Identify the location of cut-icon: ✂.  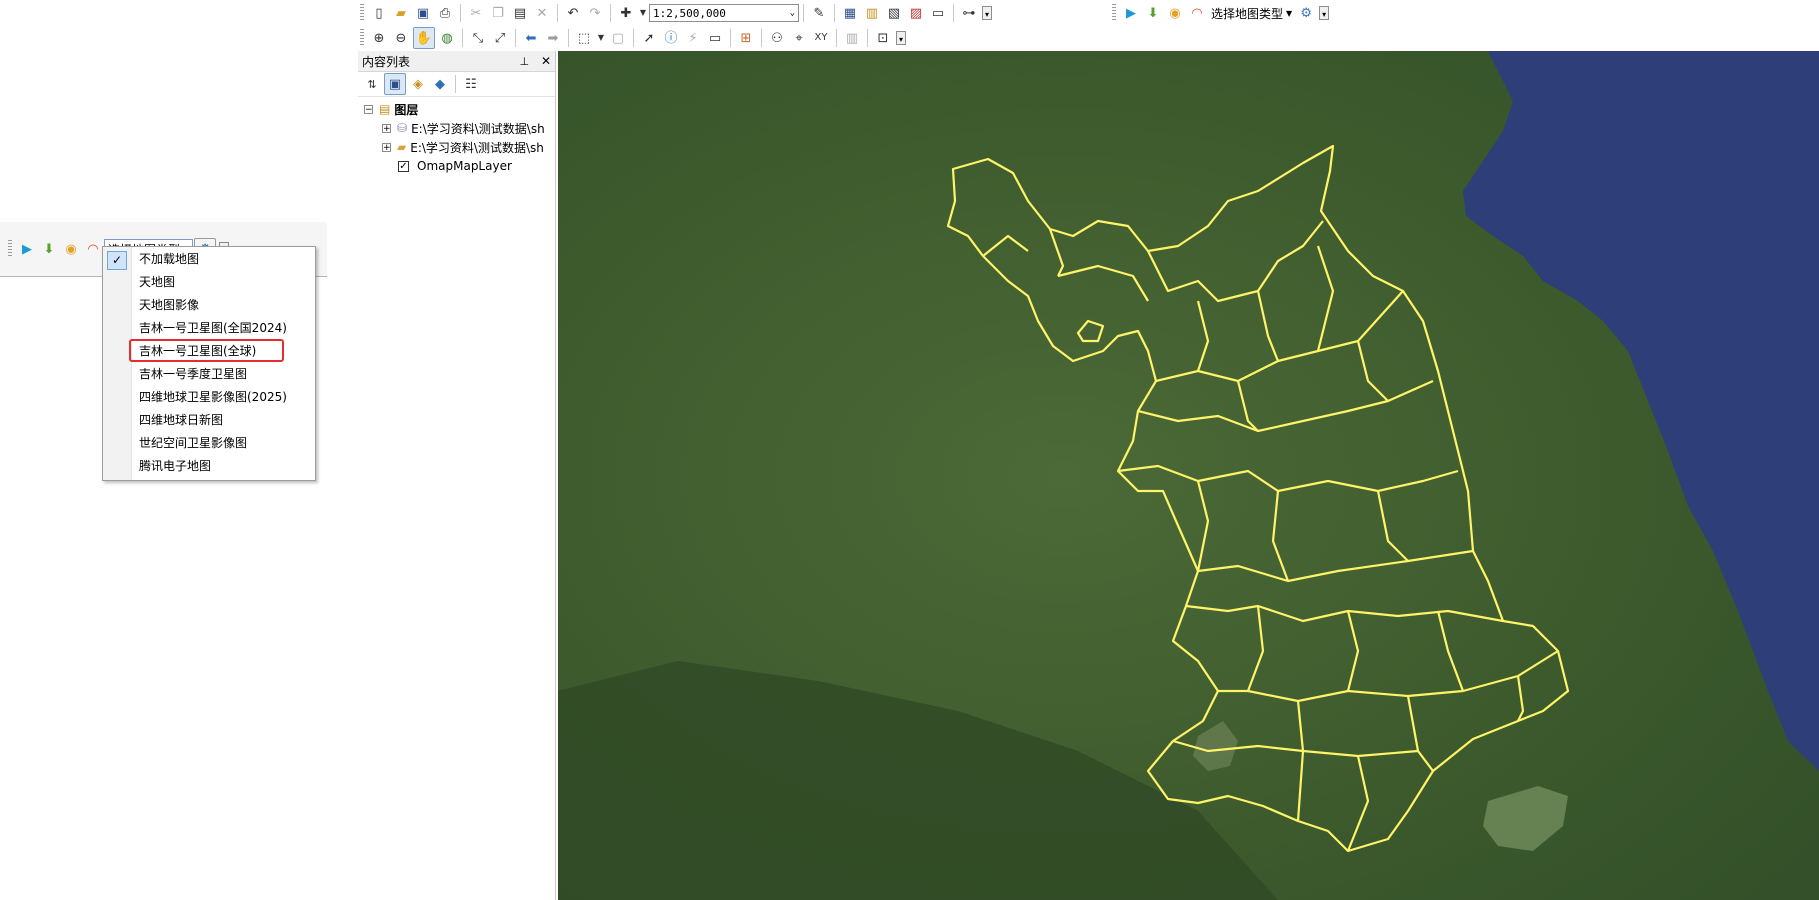
(476, 13).